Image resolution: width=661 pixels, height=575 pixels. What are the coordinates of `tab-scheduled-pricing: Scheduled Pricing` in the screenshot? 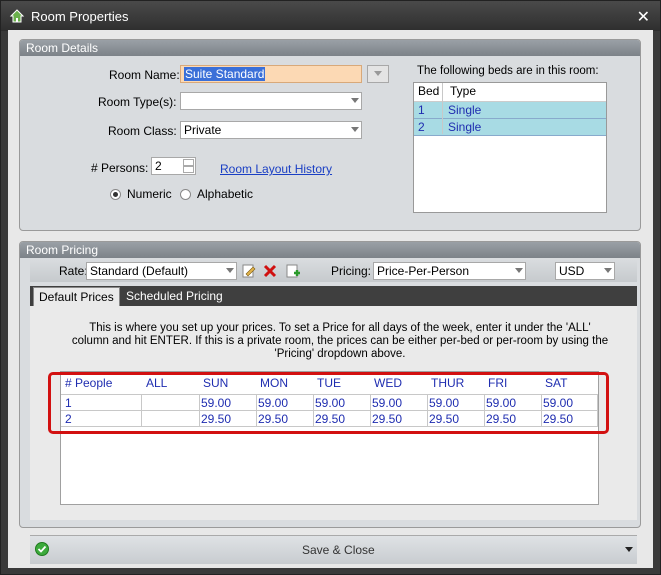 It's located at (174, 296).